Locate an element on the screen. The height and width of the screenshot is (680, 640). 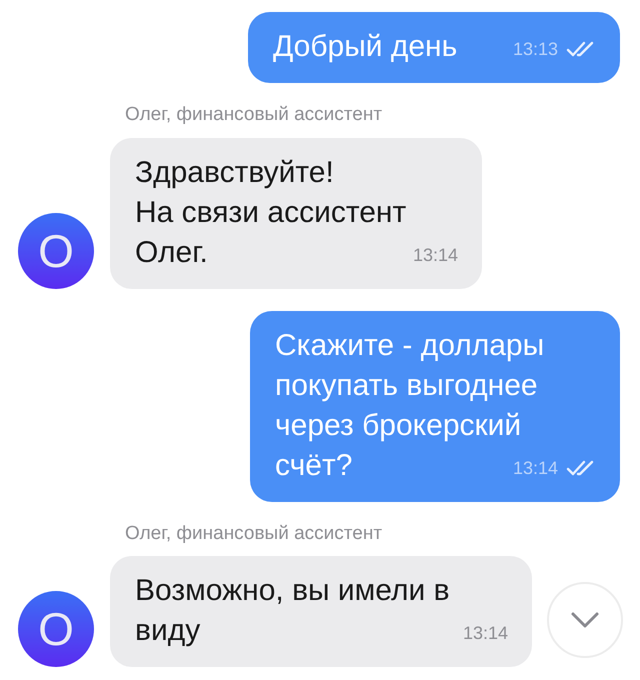
message-line: Олег. is located at coordinates (171, 252).